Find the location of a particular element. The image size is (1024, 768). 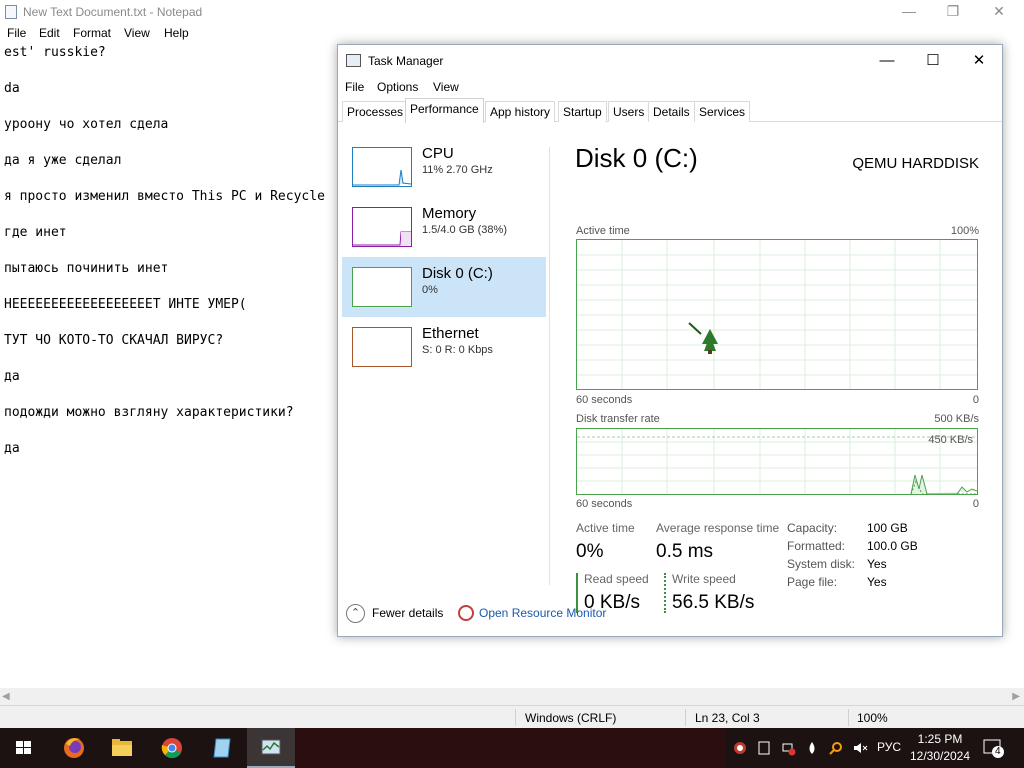

sidebar-item-ethernet: Ethernet S: 0 R: 0 Kbps is located at coordinates (444, 347).